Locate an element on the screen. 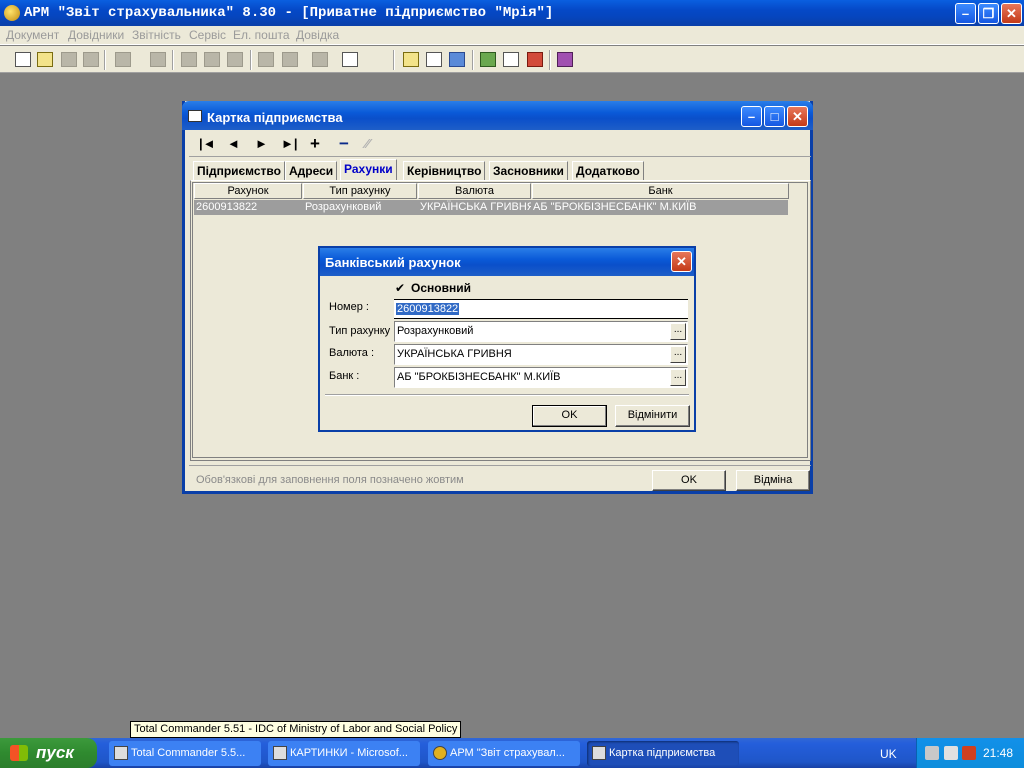 The height and width of the screenshot is (768, 1024). print-icon is located at coordinates (158, 59).